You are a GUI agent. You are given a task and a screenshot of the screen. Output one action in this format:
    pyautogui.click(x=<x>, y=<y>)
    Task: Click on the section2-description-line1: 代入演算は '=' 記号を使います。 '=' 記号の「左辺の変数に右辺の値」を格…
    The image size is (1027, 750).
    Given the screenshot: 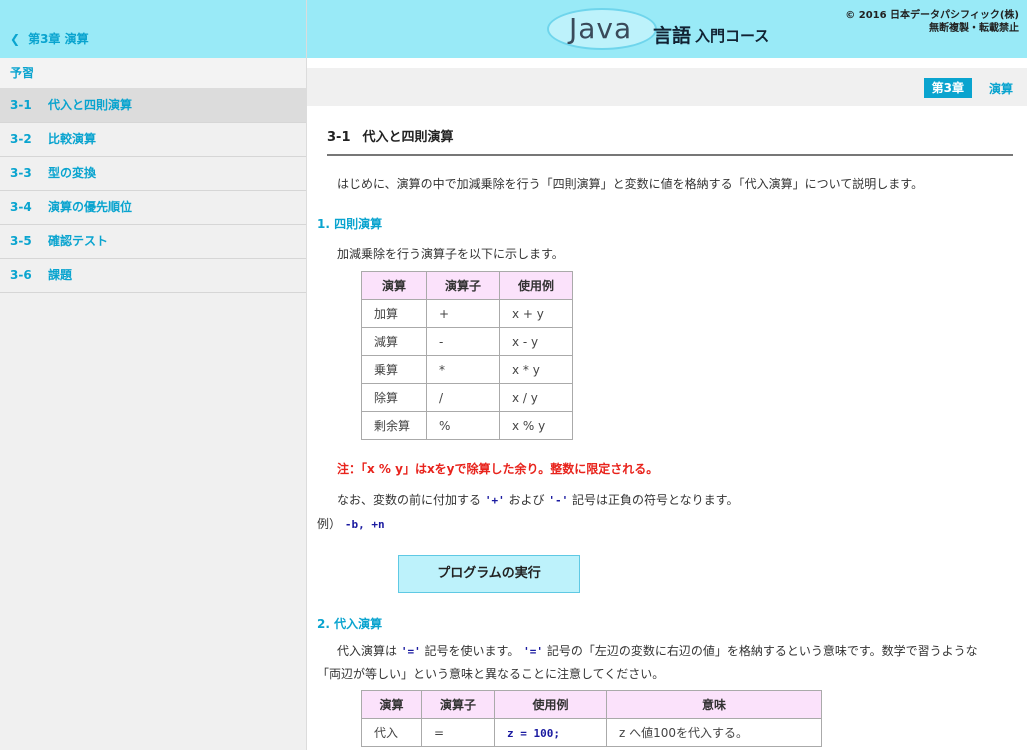 What is the action you would take?
    pyautogui.click(x=657, y=650)
    